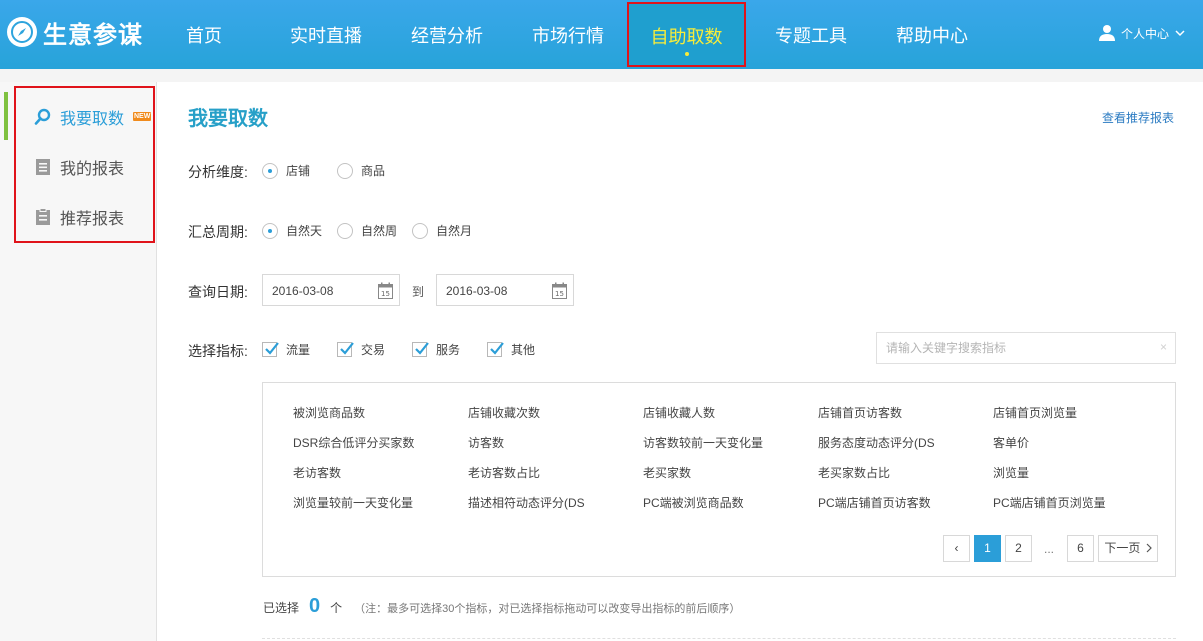 The width and height of the screenshot is (1203, 641). Describe the element at coordinates (686, 54) in the screenshot. I see `active-indicator-dot` at that location.